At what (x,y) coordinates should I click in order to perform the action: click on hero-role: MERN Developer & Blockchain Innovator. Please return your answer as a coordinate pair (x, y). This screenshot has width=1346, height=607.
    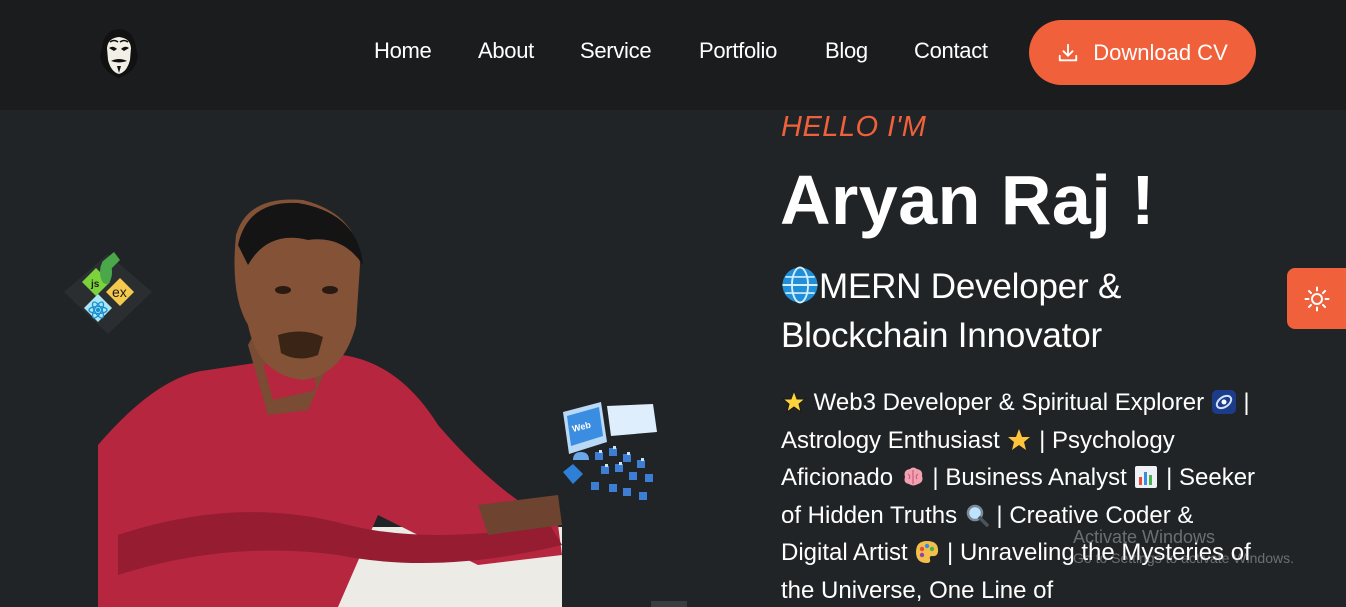
    Looking at the image, I should click on (991, 311).